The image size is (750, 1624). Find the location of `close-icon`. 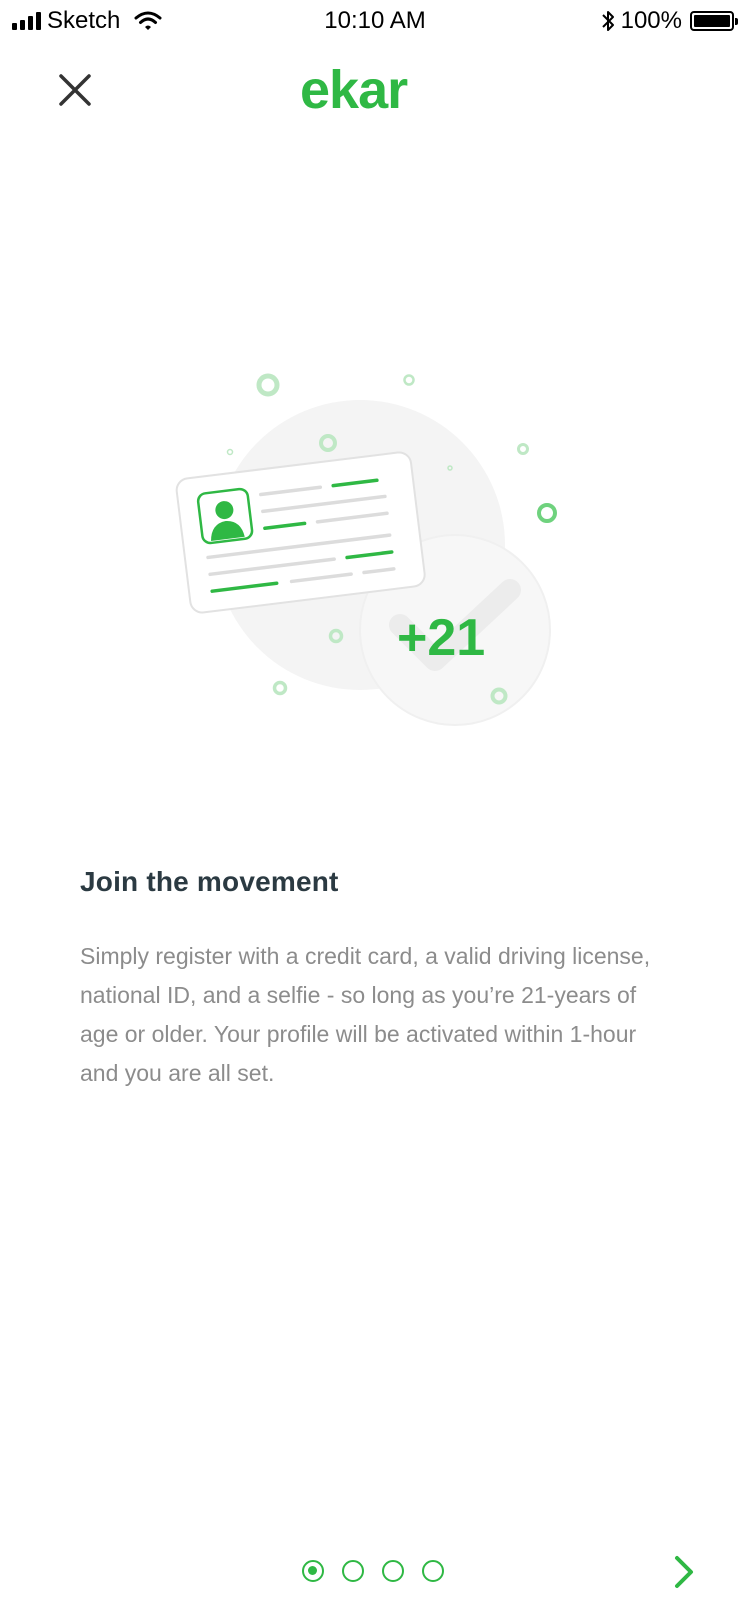

close-icon is located at coordinates (75, 90).